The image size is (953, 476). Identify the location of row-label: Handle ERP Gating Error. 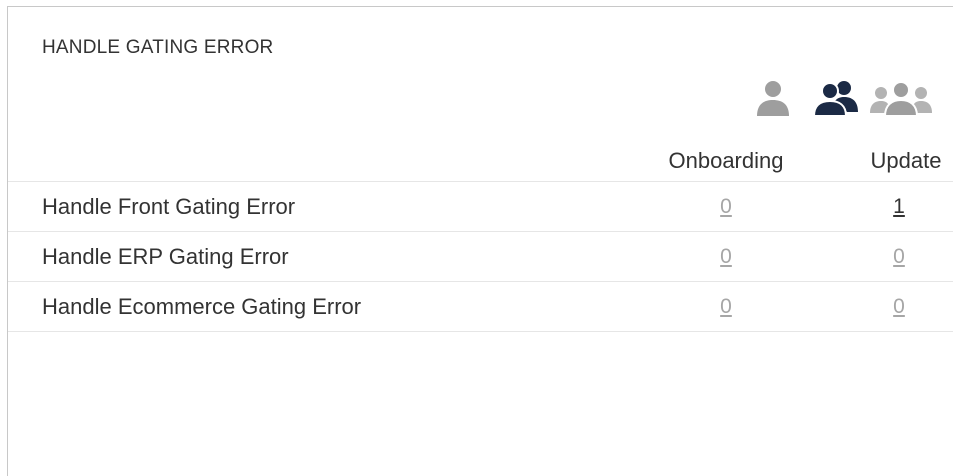
(165, 256).